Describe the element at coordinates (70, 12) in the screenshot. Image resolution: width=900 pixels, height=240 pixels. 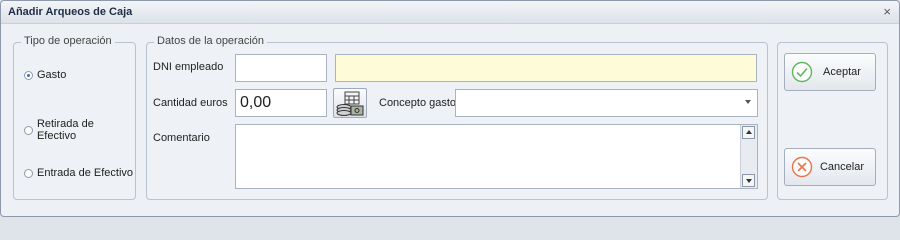
I see `window-title: Añadir Arqueos de Caja` at that location.